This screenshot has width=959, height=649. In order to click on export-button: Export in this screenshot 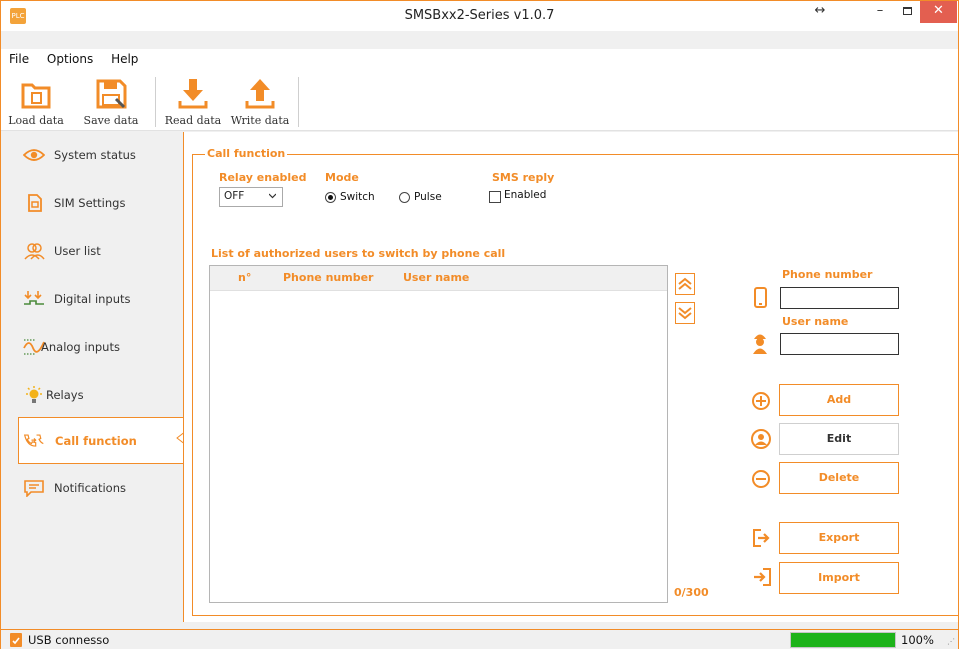, I will do `click(839, 538)`.